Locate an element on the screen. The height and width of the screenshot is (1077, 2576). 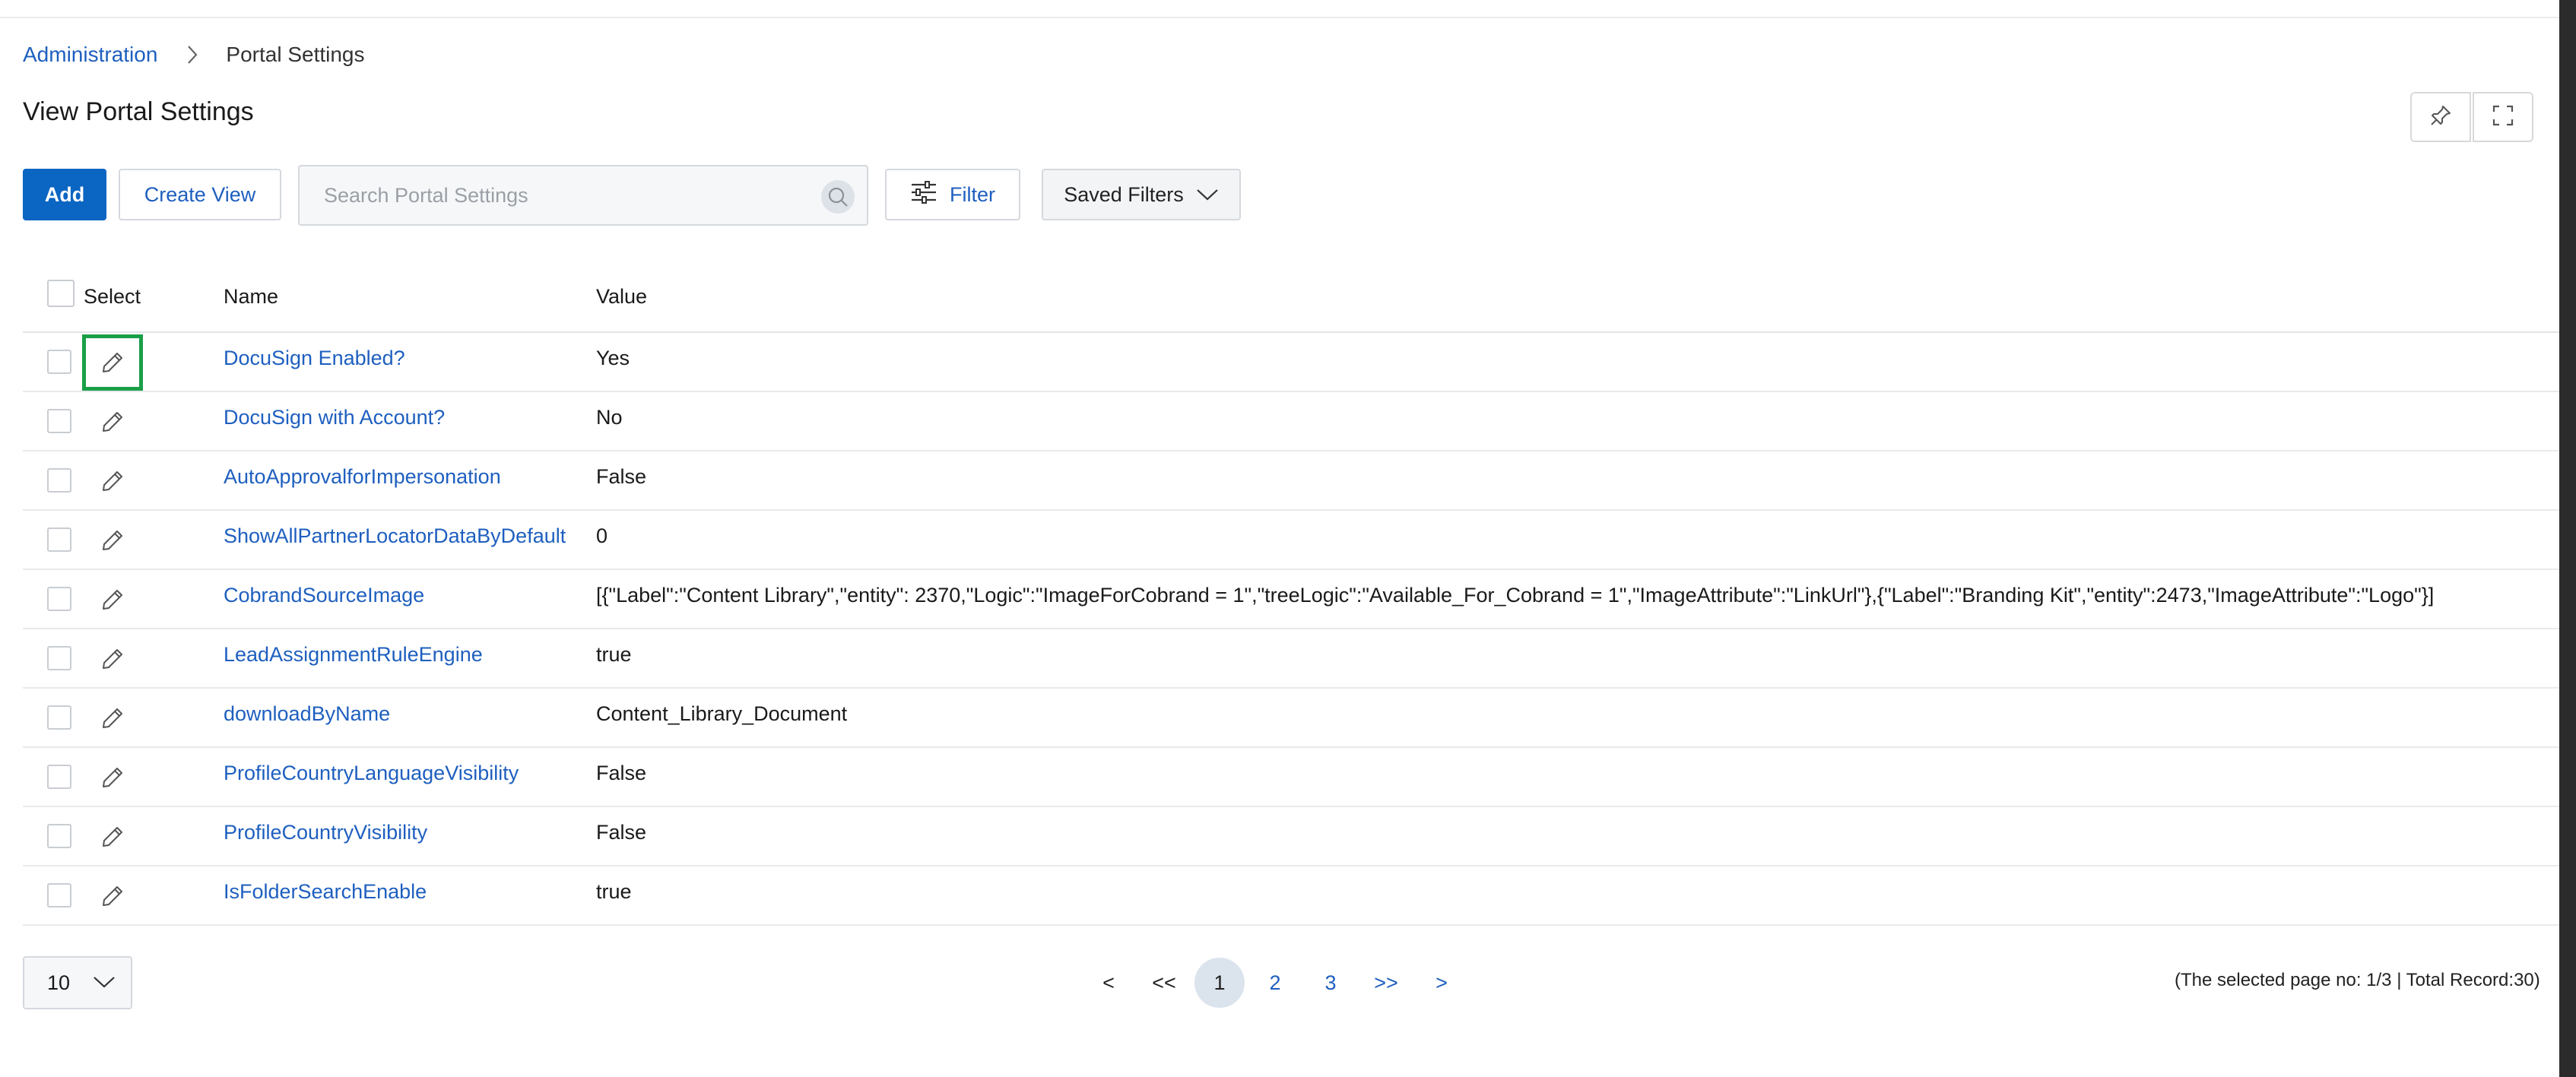
breadcrumb: Administration Portal Settings is located at coordinates (194, 55).